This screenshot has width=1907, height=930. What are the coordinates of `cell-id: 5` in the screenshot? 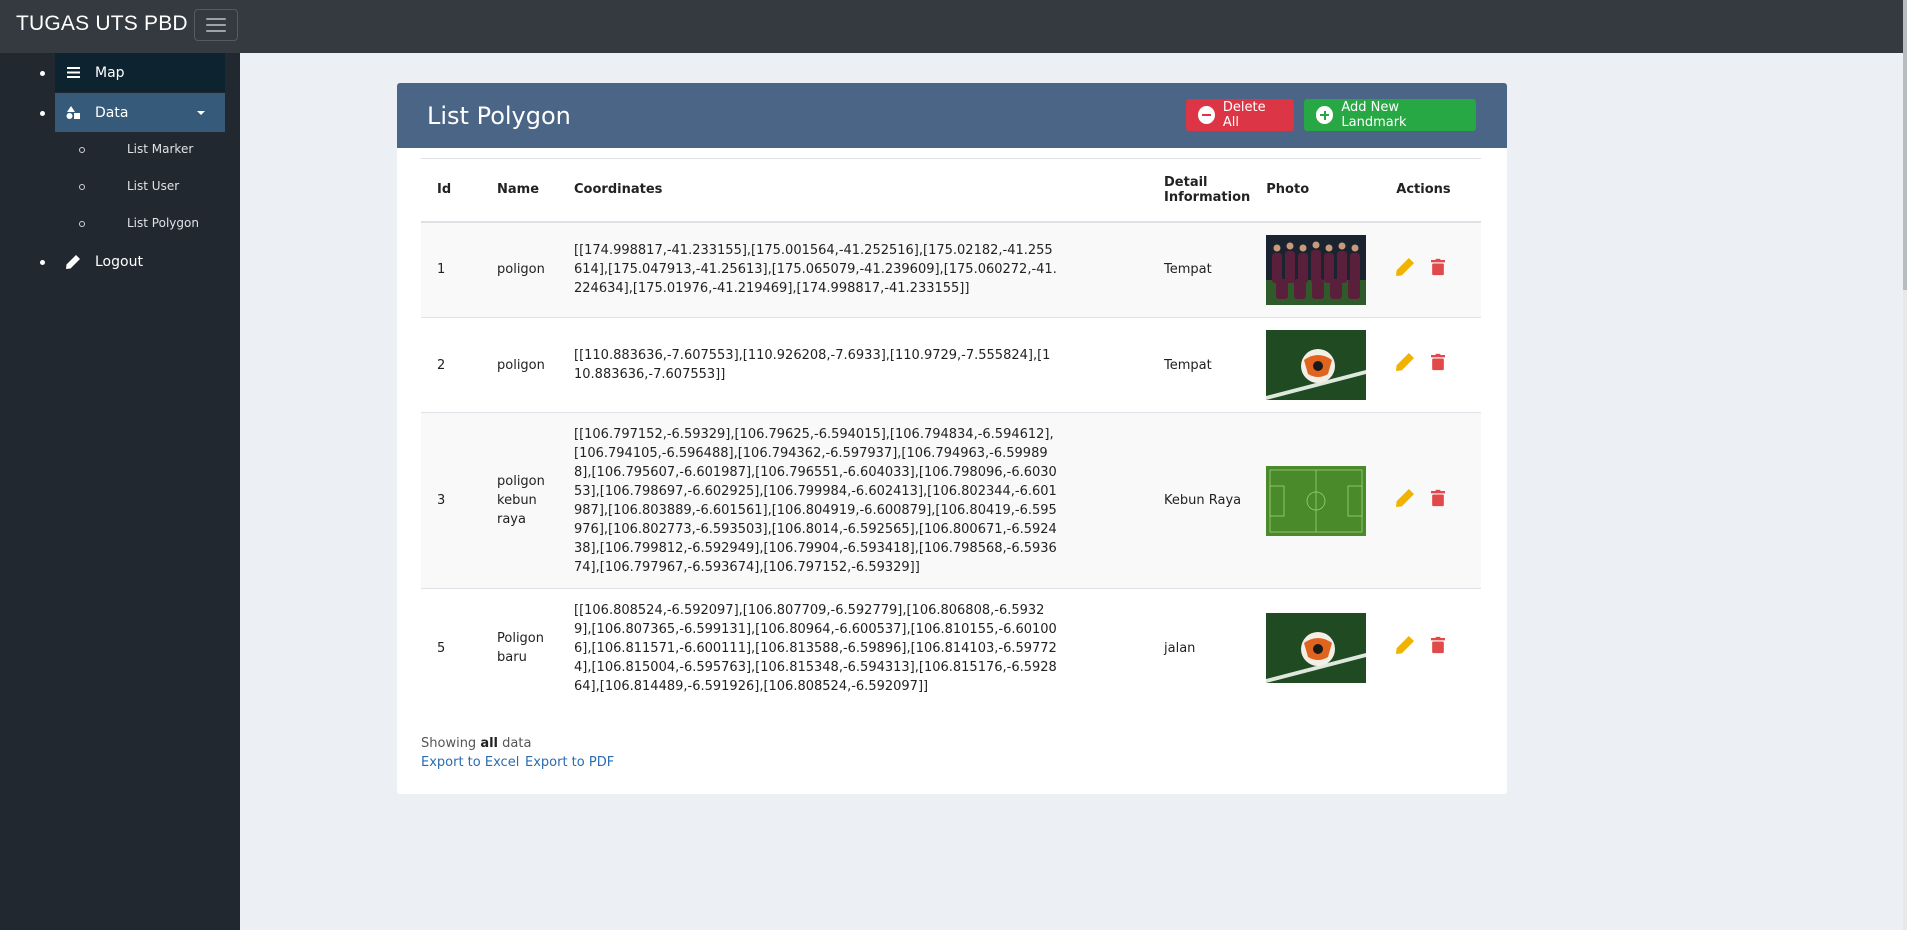 It's located at (451, 648).